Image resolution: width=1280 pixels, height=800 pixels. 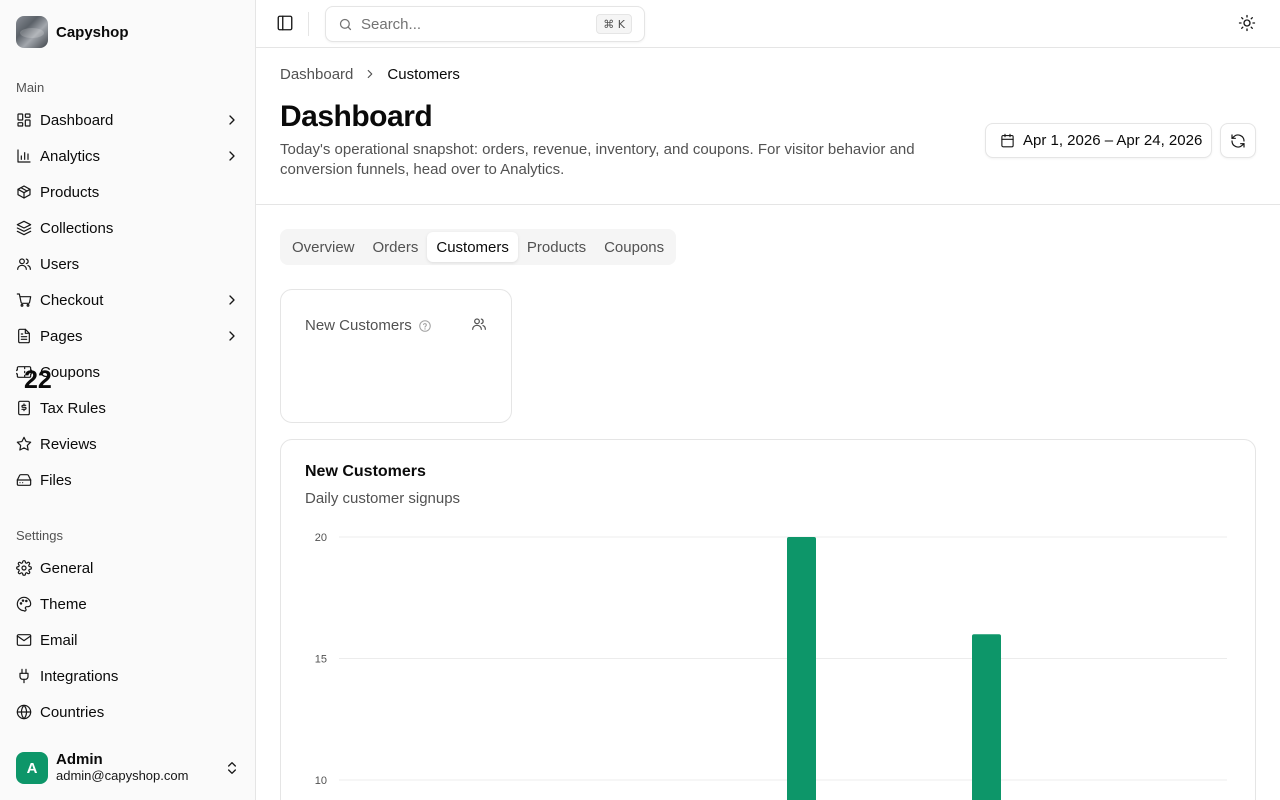 What do you see at coordinates (24, 228) in the screenshot?
I see `layers-icon` at bounding box center [24, 228].